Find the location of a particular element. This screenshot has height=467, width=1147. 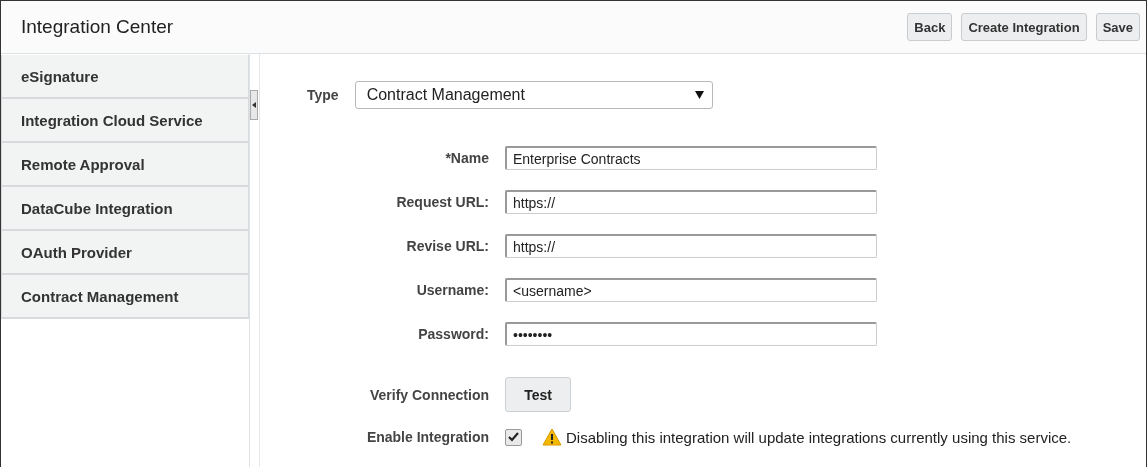

collapse-icon is located at coordinates (254, 105).